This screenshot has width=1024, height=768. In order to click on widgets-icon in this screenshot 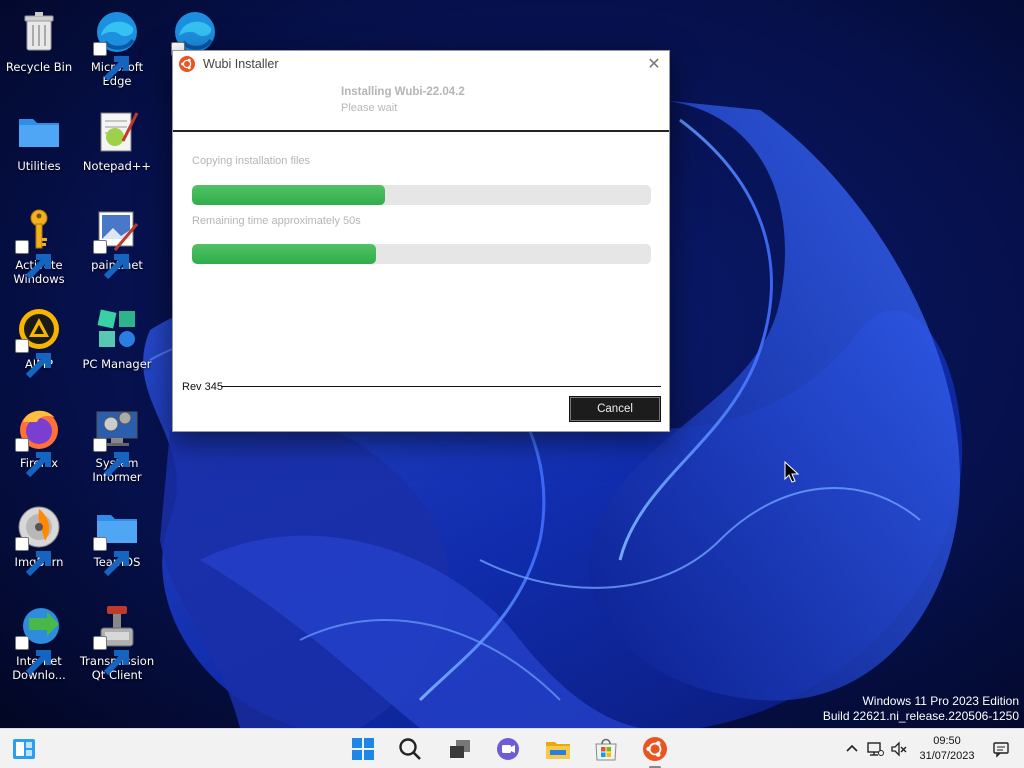, I will do `click(24, 749)`.